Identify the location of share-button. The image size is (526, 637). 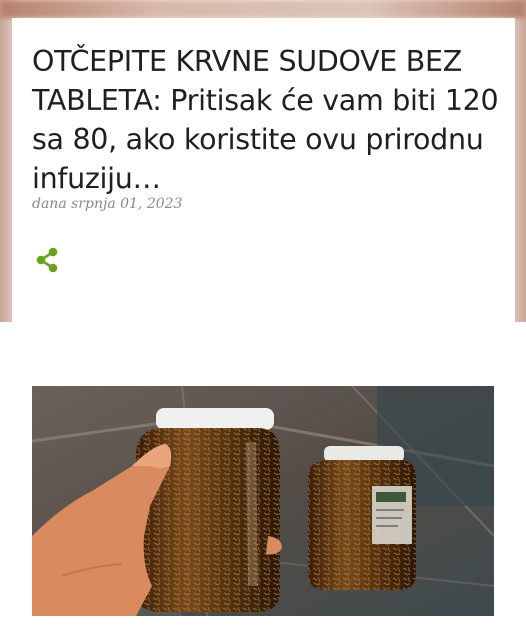
(48, 260).